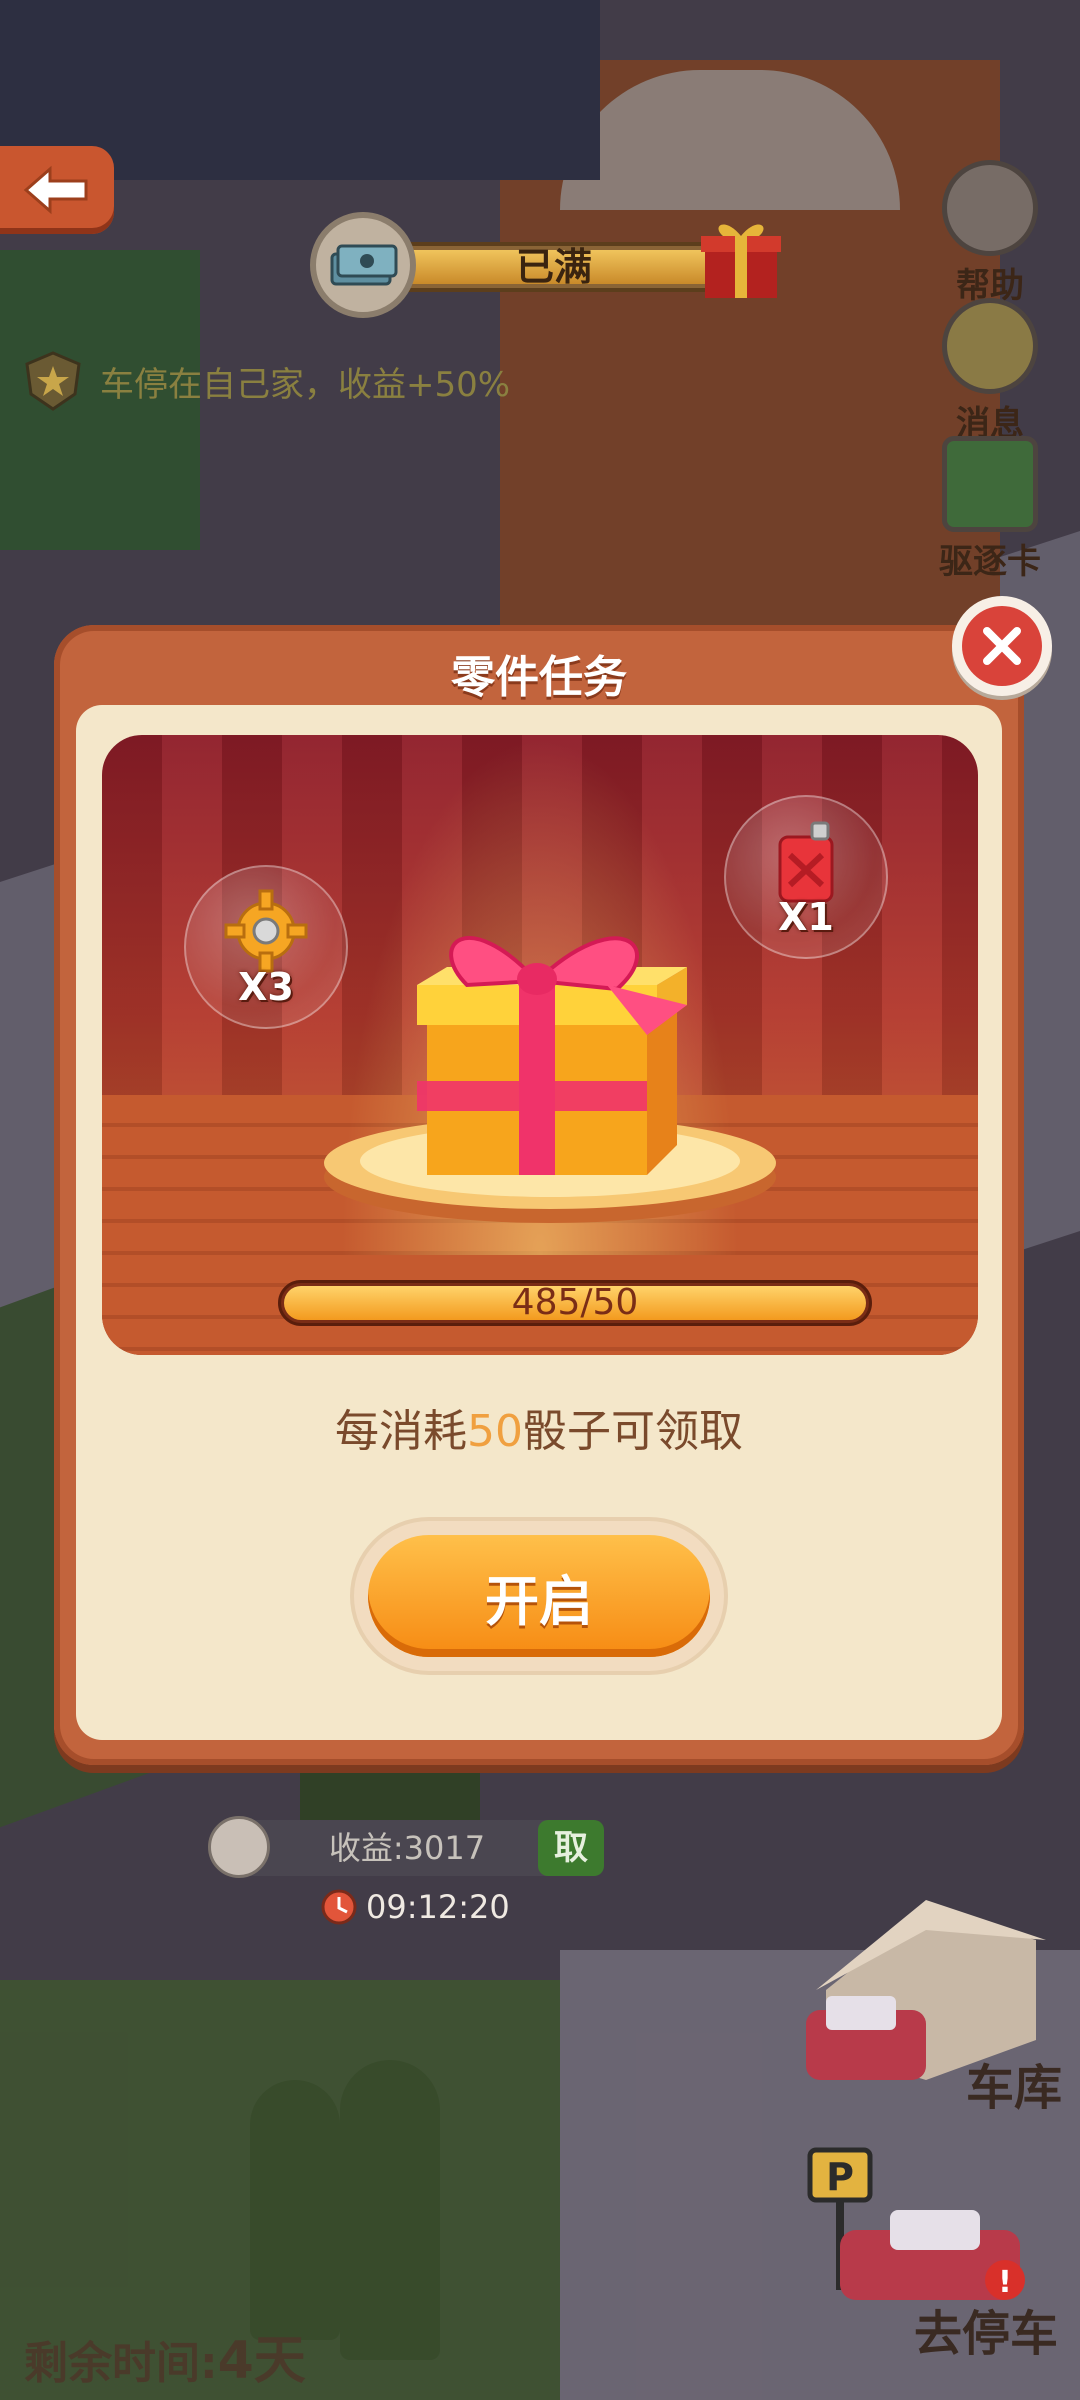 This screenshot has height=2400, width=1080. I want to click on desc-suffix: 骰子可领取, so click(633, 1431).